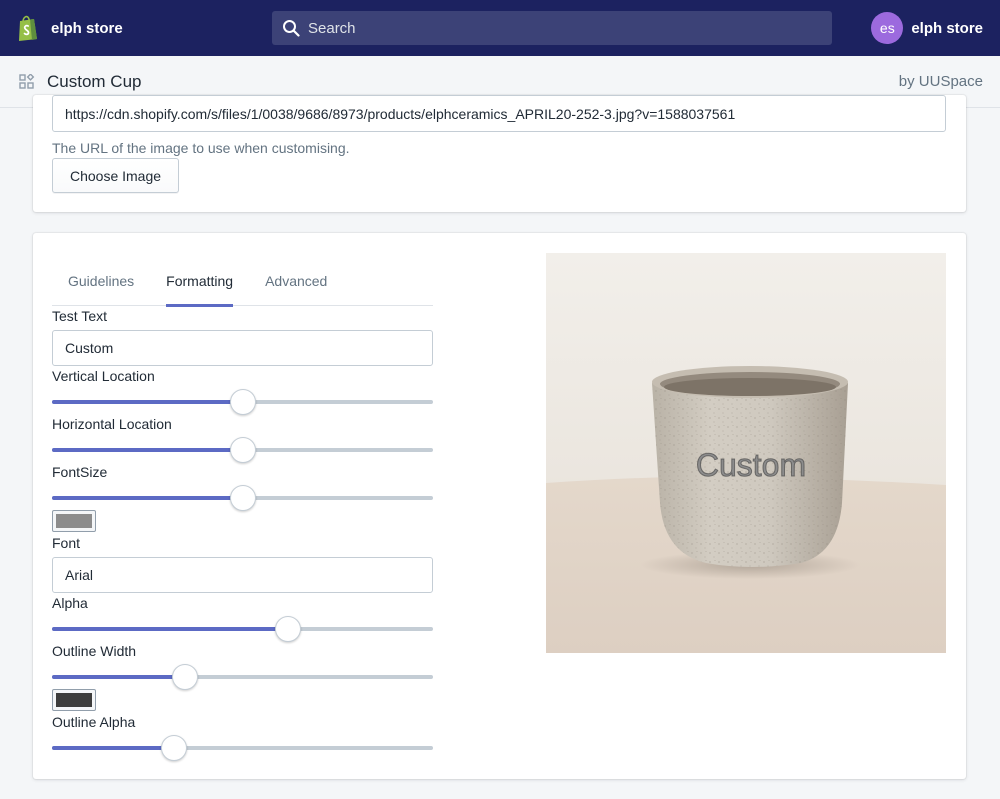  I want to click on account-menu: es elph store, so click(927, 28).